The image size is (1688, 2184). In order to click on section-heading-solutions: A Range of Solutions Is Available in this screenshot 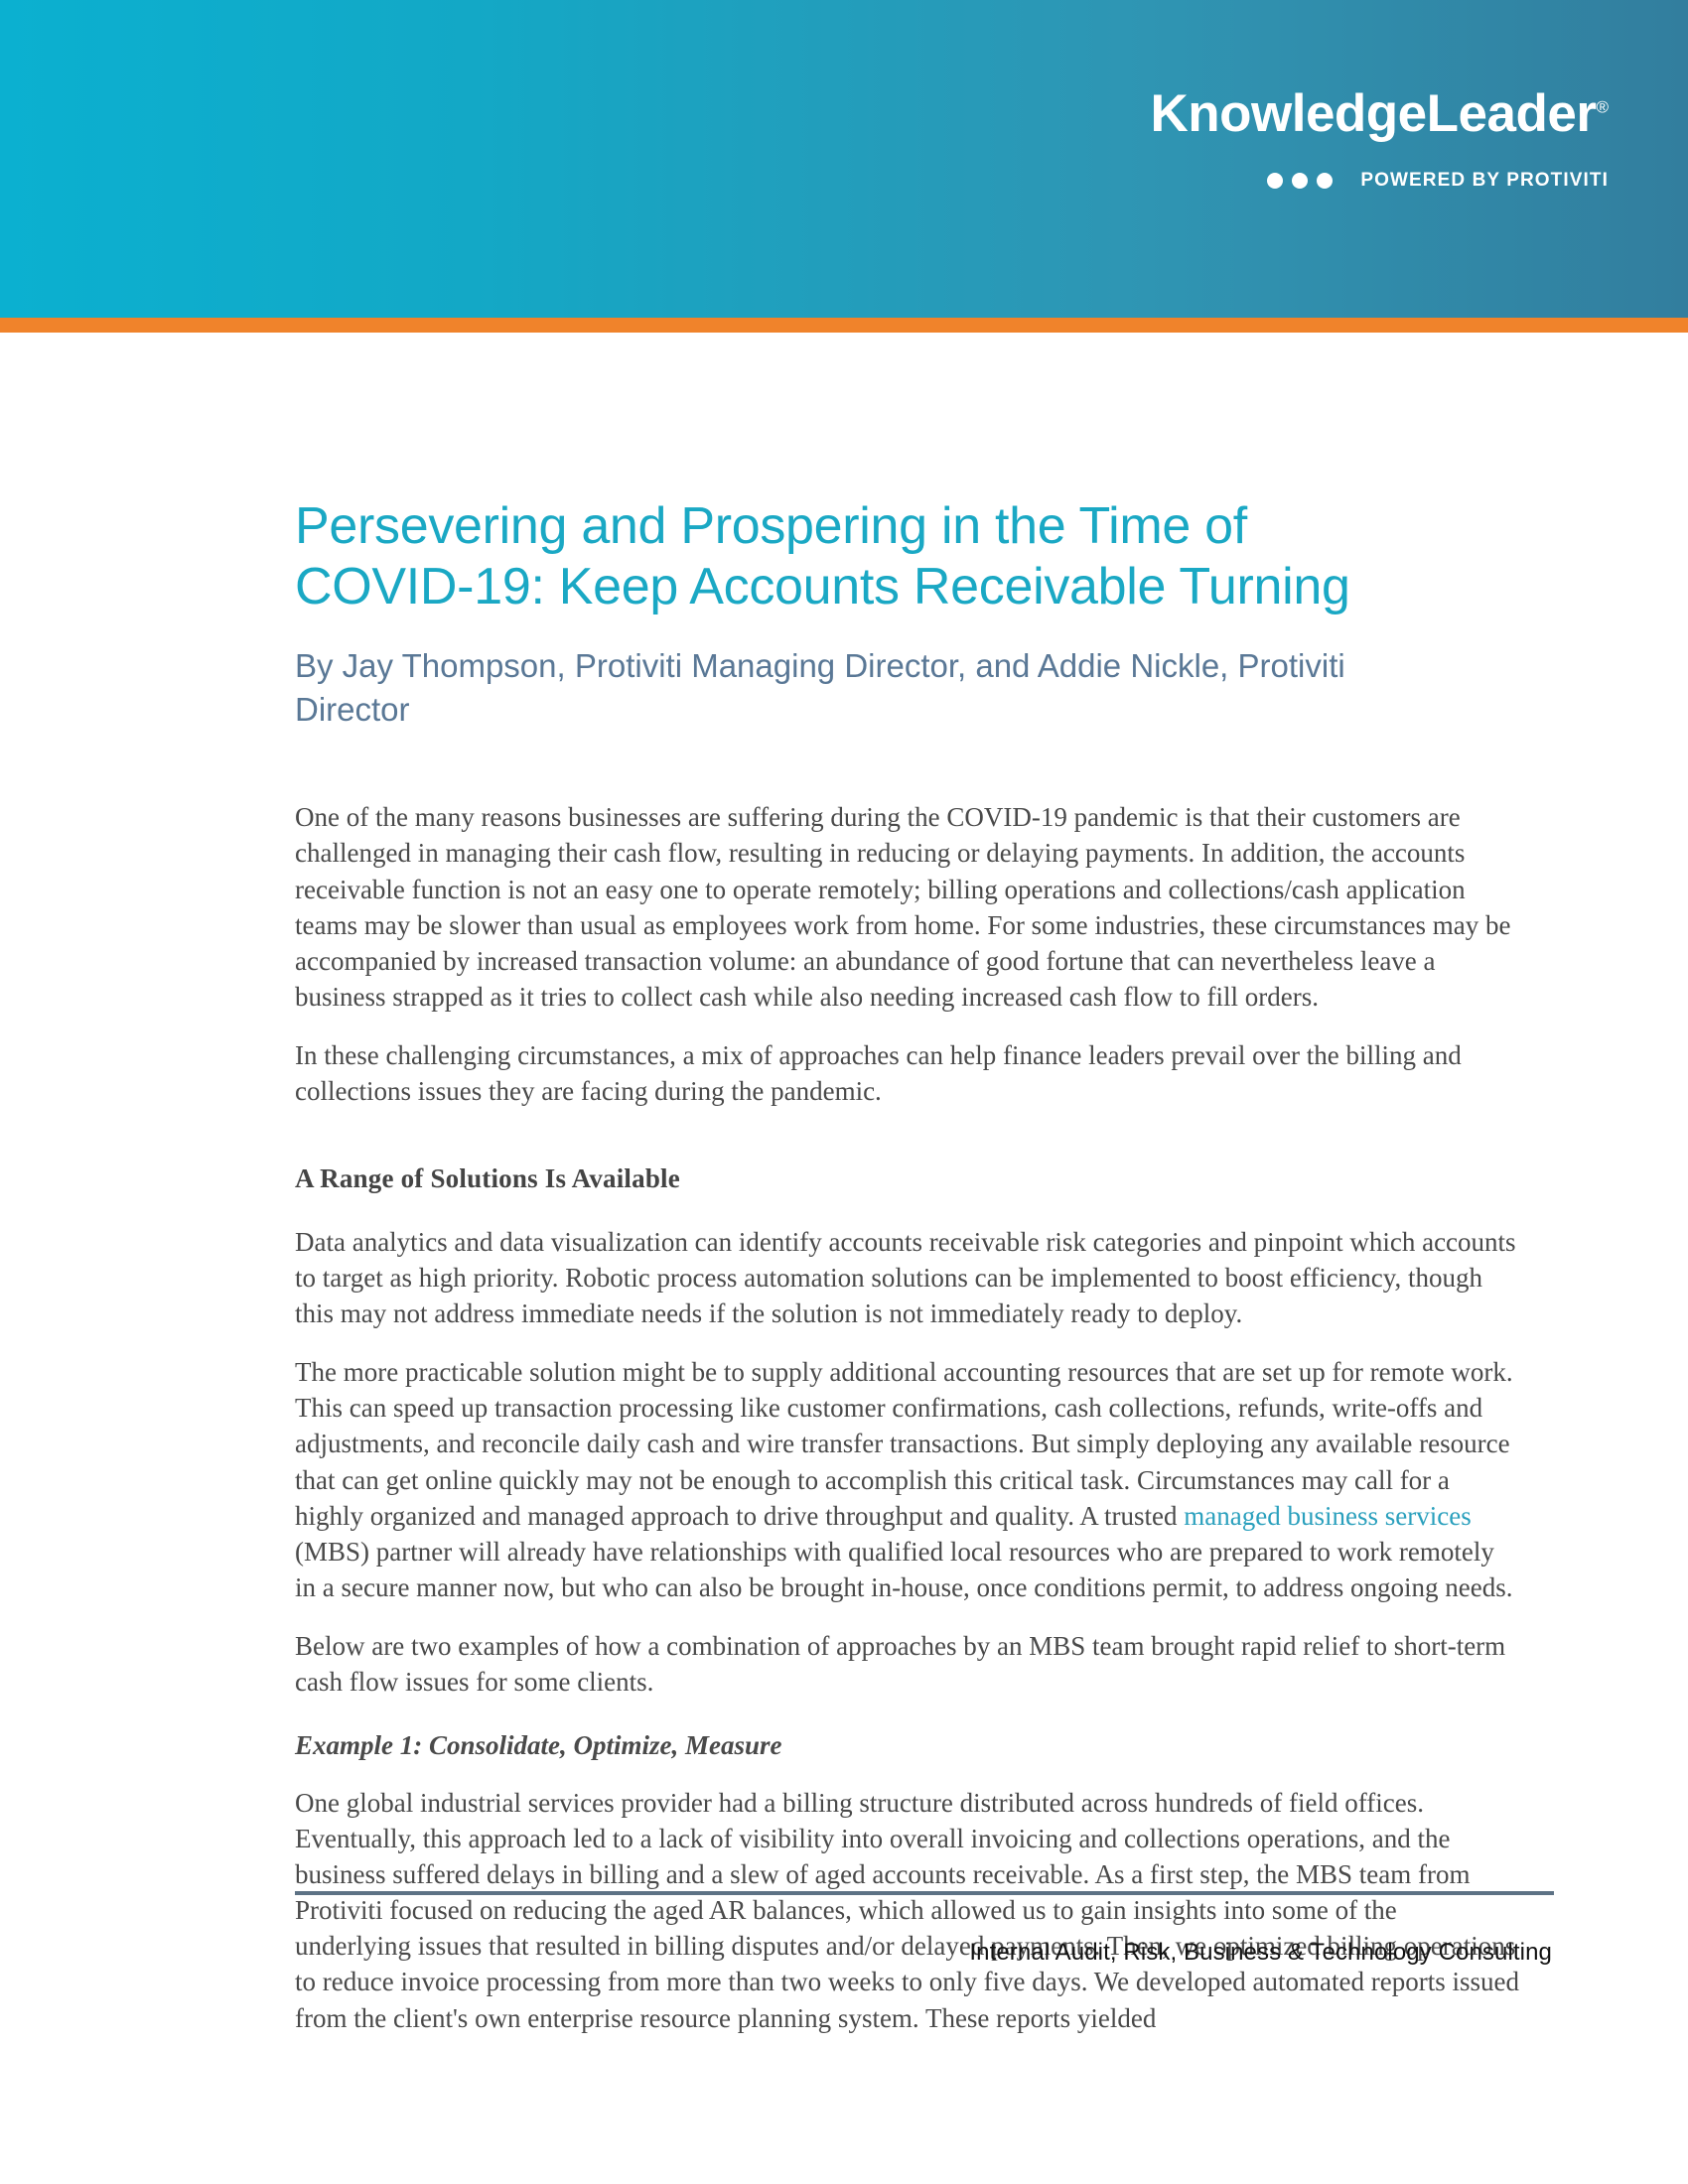, I will do `click(487, 1177)`.